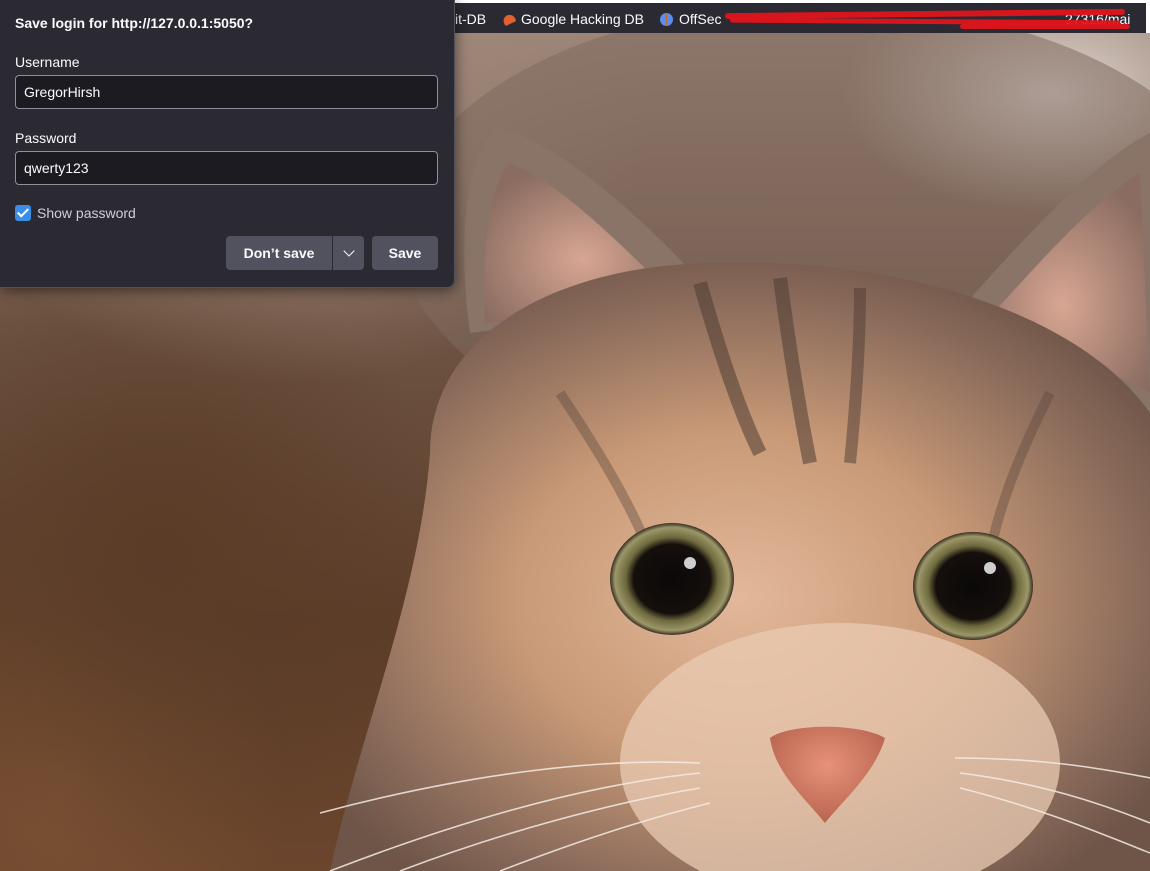 The image size is (1150, 871). I want to click on cat-left-eye, so click(672, 579).